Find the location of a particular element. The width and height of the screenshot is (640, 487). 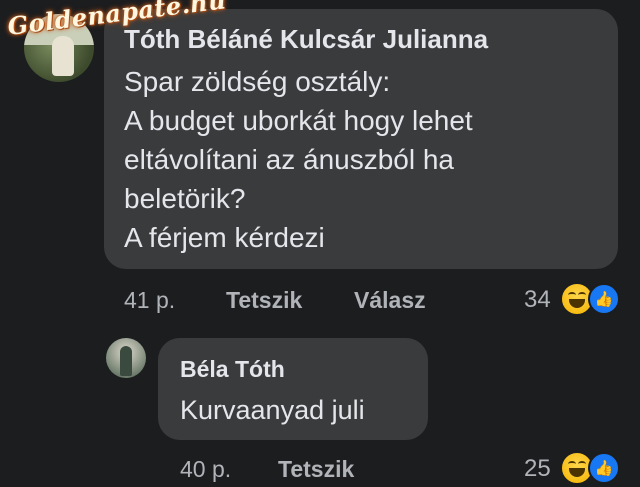

comment-author: Tóth Béláné Kulcsár Julianna is located at coordinates (306, 39).